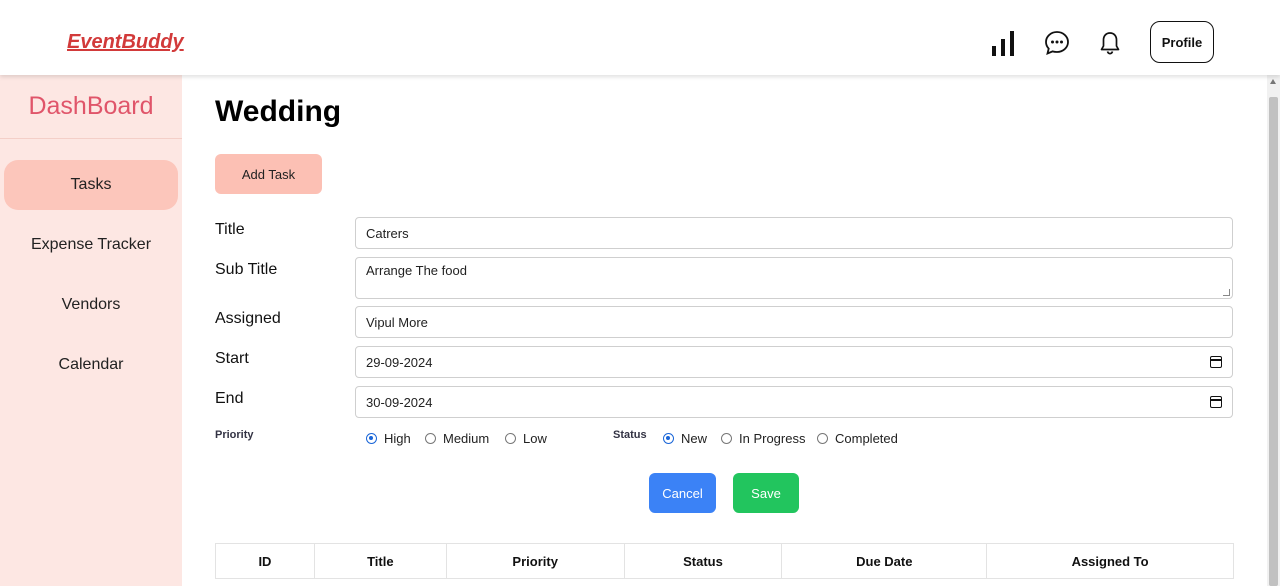  What do you see at coordinates (1057, 43) in the screenshot?
I see `chat-icon` at bounding box center [1057, 43].